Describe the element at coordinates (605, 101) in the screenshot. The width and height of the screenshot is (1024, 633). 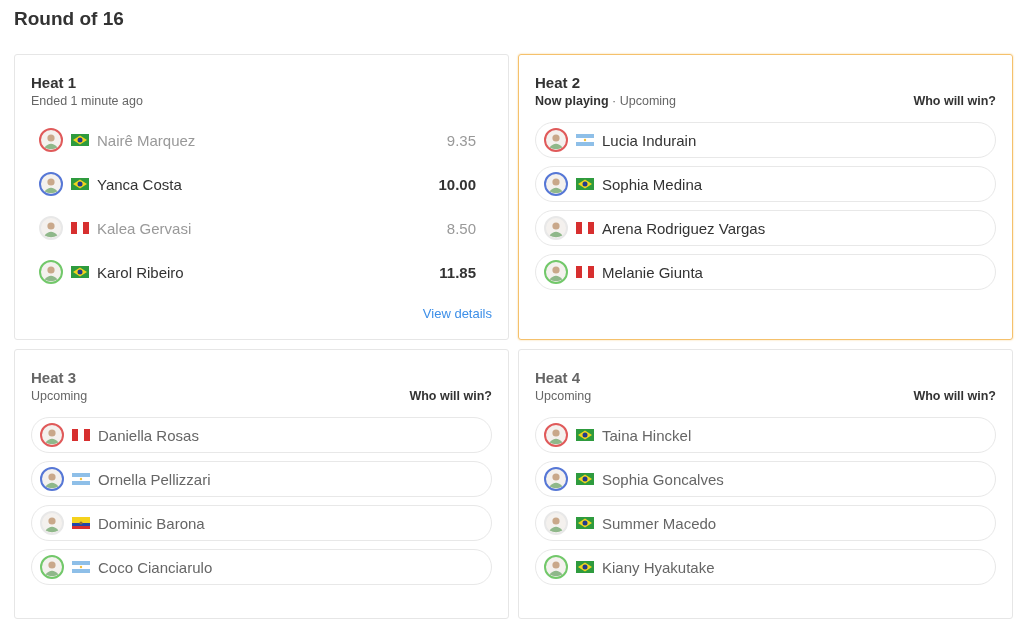
I see `heat-status: Now playing · Upcoming` at that location.